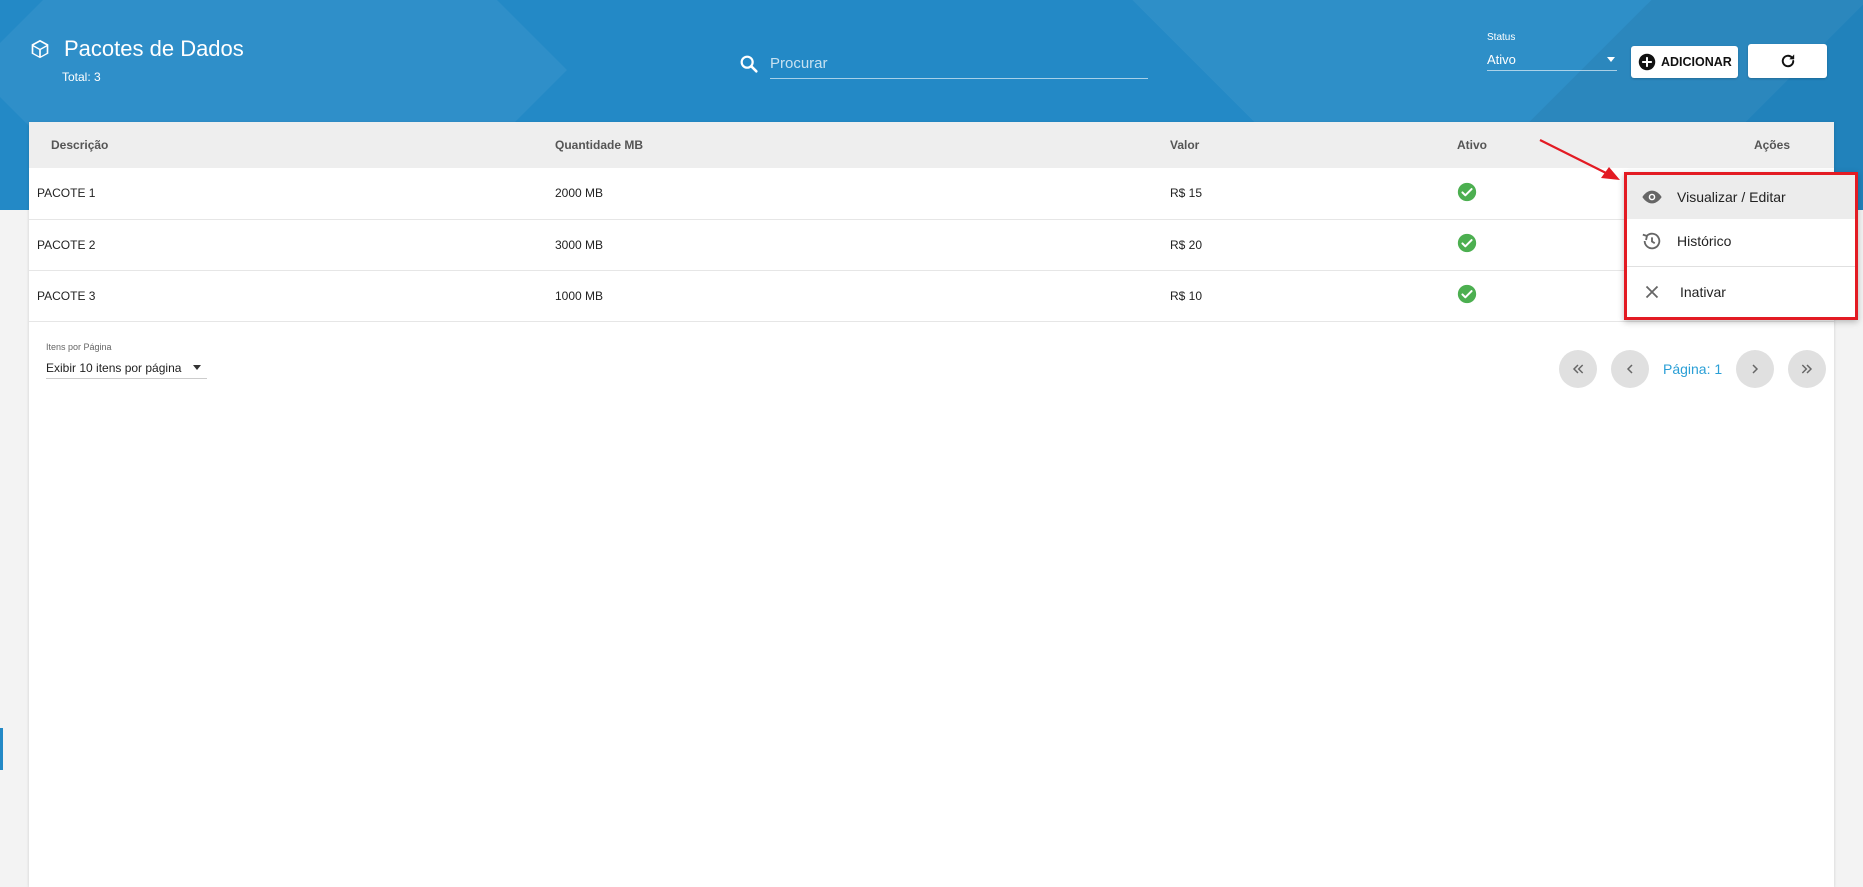 Image resolution: width=1863 pixels, height=887 pixels. What do you see at coordinates (579, 295) in the screenshot?
I see `cell-quantidade: 1000 MB` at bounding box center [579, 295].